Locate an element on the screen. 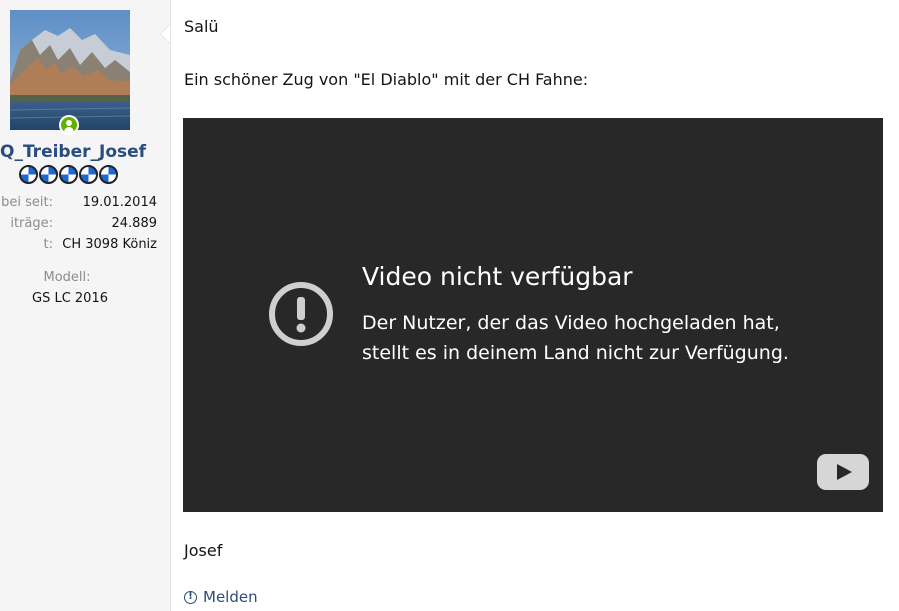  alert-icon: ! is located at coordinates (190, 597).